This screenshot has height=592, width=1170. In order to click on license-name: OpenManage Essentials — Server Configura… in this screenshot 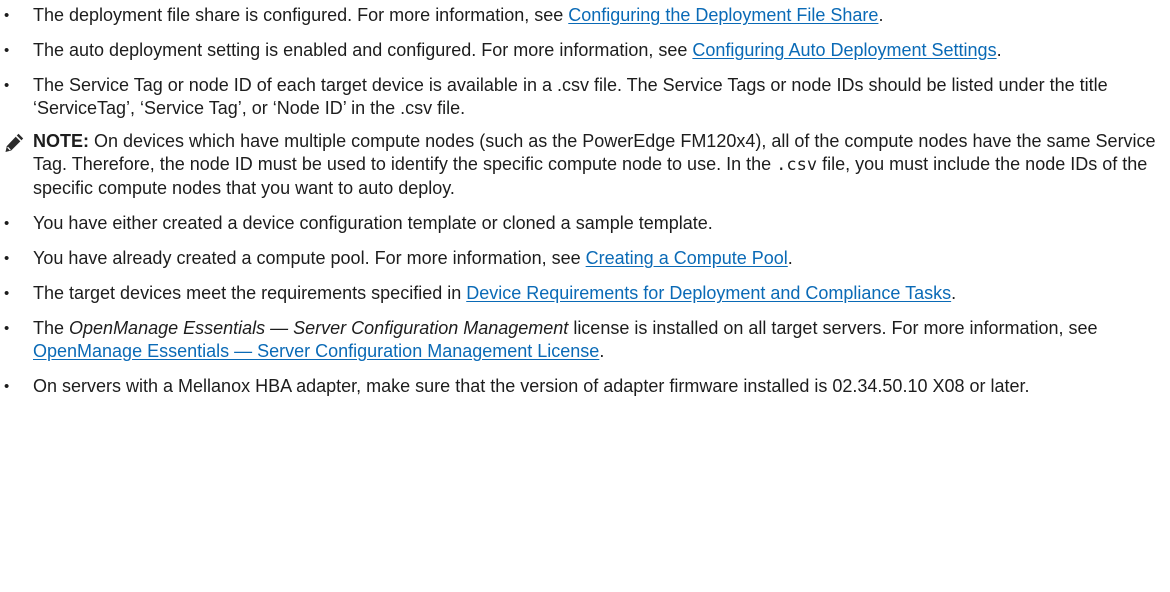, I will do `click(319, 328)`.